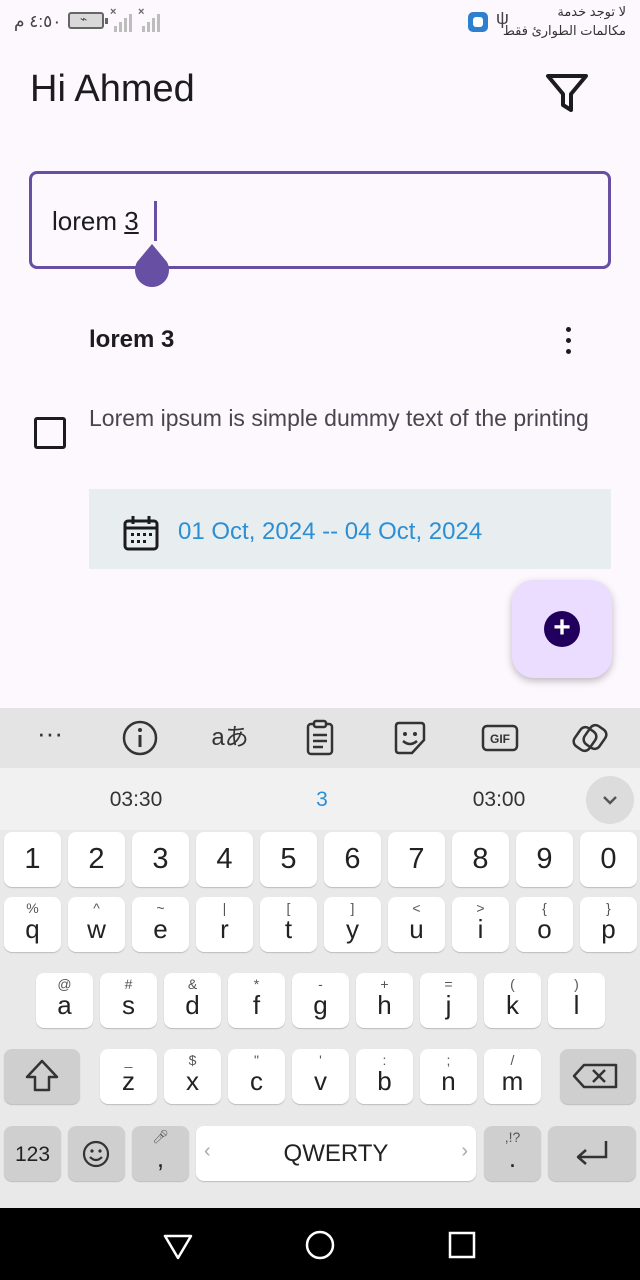  I want to click on period-key: ,!?., so click(512, 1153).